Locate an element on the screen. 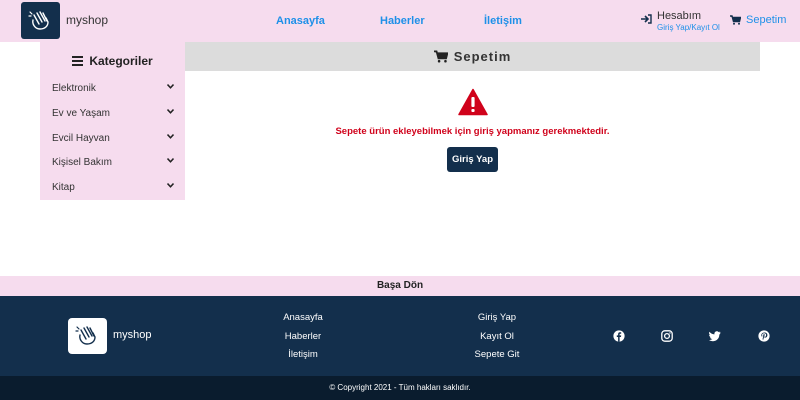  cart-label: Sepetim is located at coordinates (766, 20).